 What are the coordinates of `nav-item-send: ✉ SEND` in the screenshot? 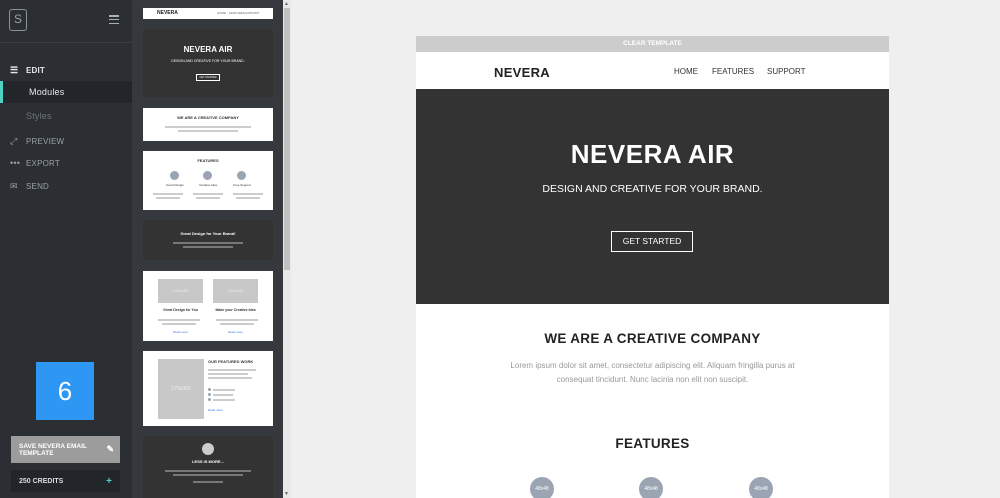 It's located at (66, 186).